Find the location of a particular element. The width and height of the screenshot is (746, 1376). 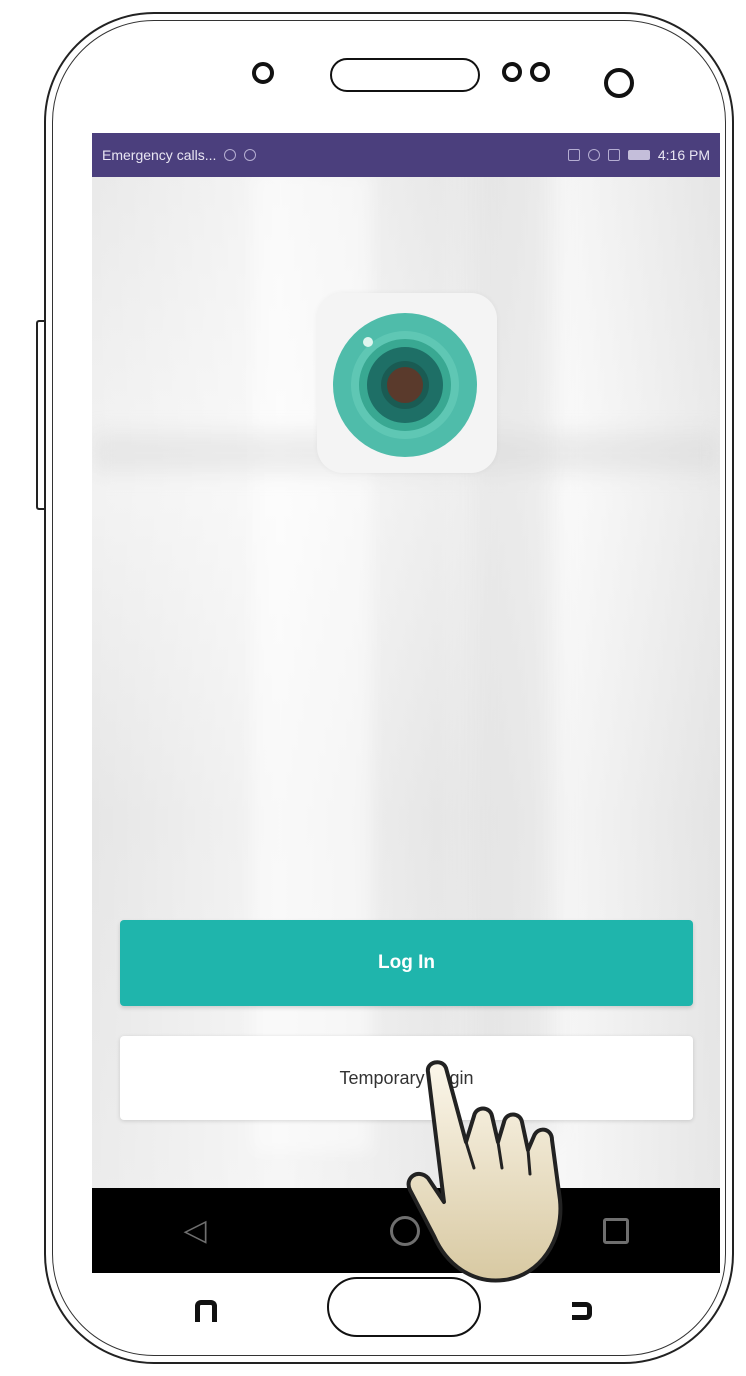

vibrate-icon is located at coordinates (573, 155).